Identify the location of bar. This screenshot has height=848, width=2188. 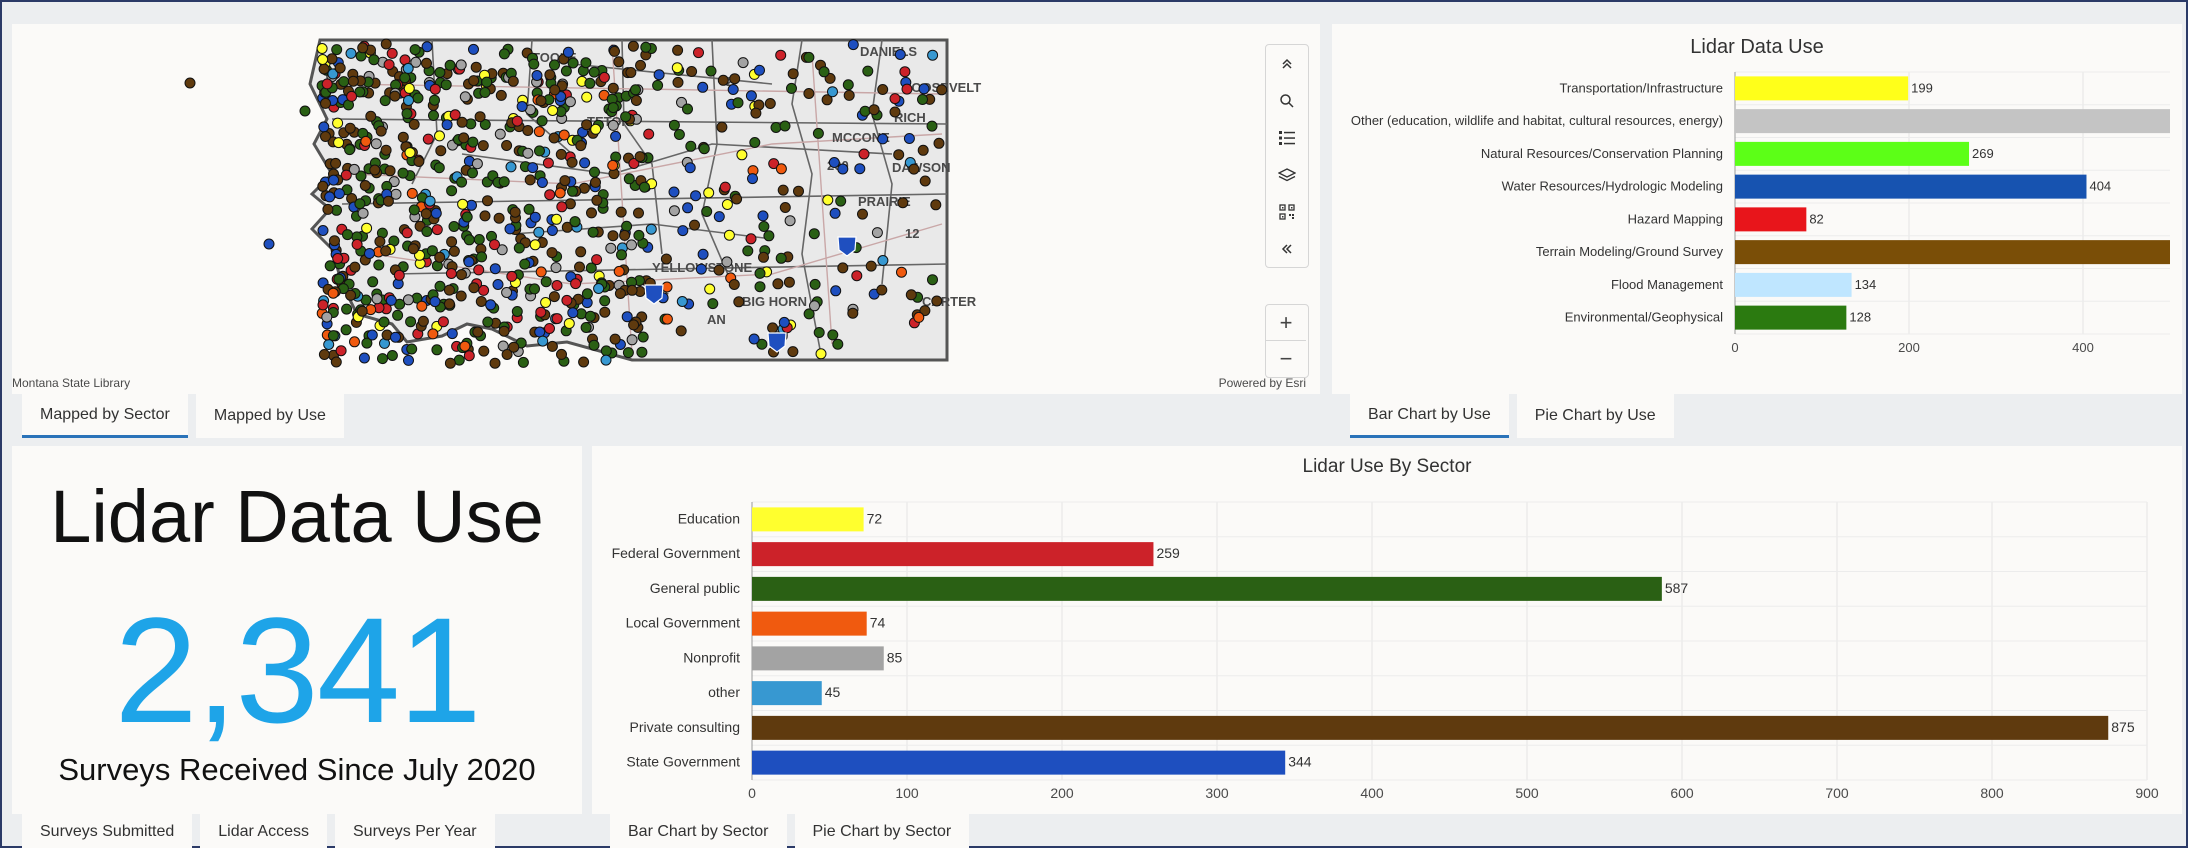
(1911, 186).